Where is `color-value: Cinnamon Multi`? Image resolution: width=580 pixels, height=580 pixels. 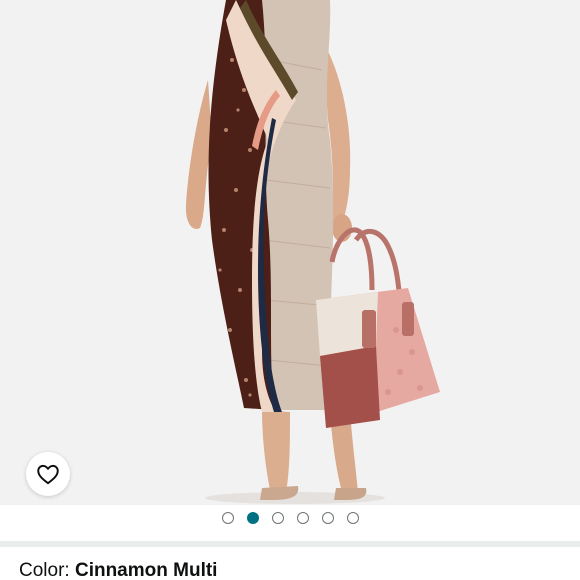 color-value: Cinnamon Multi is located at coordinates (146, 570).